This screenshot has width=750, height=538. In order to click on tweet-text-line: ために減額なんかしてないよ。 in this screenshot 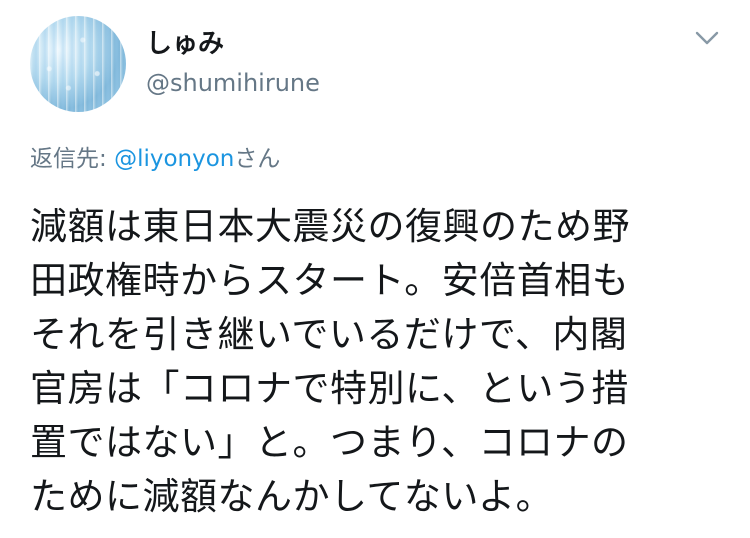, I will do `click(292, 496)`.